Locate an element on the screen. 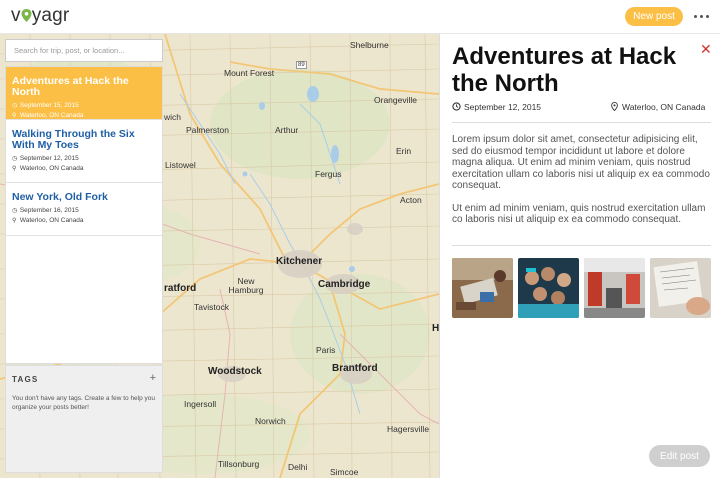 The height and width of the screenshot is (478, 720). map-label-paris: Paris is located at coordinates (326, 350).